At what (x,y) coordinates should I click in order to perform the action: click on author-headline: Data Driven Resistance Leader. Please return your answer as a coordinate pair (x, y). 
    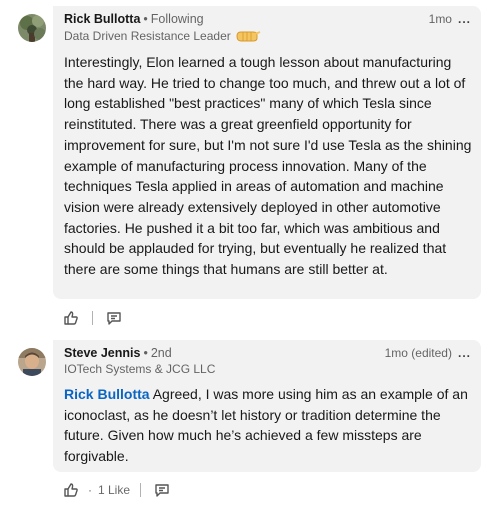
    Looking at the image, I should click on (162, 37).